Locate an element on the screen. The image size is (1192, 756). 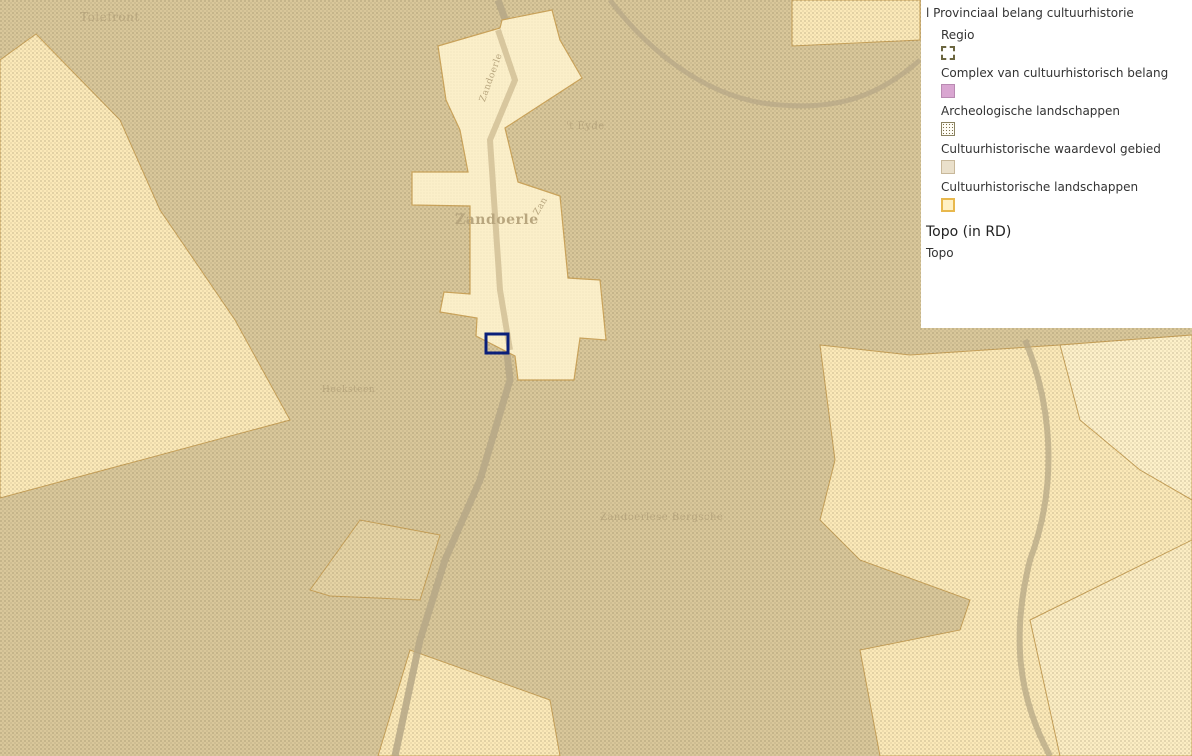
legend-item-label: Cultuurhistorische landschappen is located at coordinates (1040, 187).